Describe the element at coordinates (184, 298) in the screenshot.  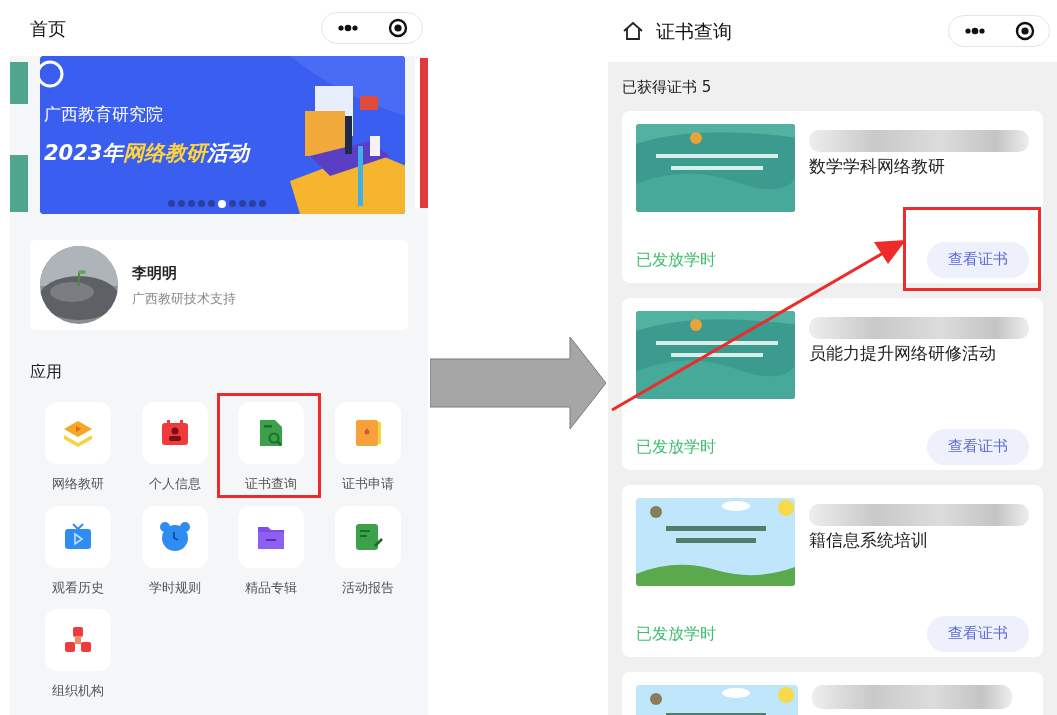
I see `user-subtitle: 广西教研技术支持` at that location.